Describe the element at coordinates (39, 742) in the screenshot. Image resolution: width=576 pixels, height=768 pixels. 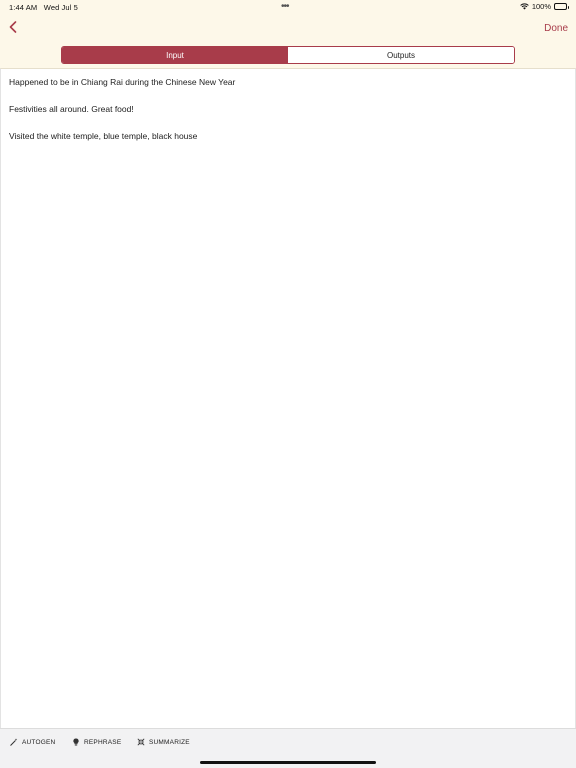
I see `autogen-label: AUTOGEN` at that location.